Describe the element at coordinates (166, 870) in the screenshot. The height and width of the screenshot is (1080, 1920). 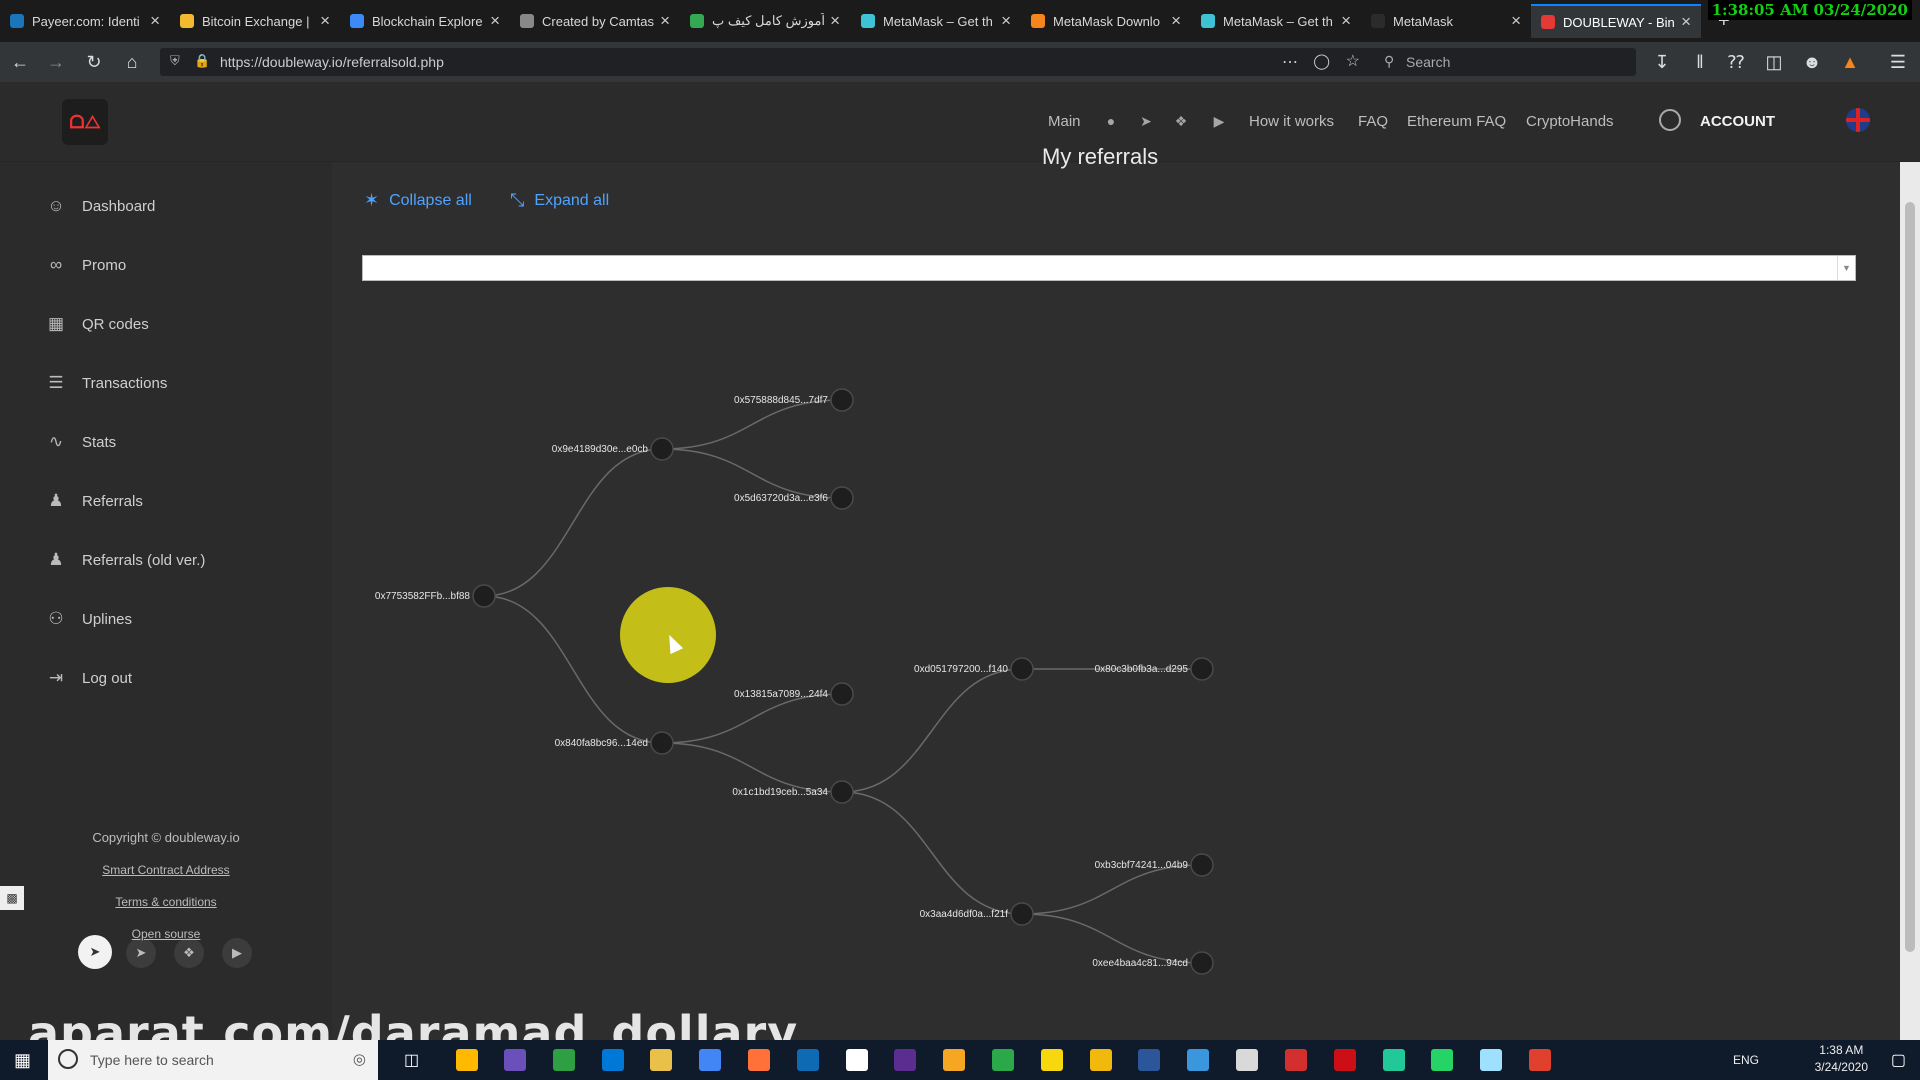
I see `smart-contract-link: Smart Contract Address` at that location.